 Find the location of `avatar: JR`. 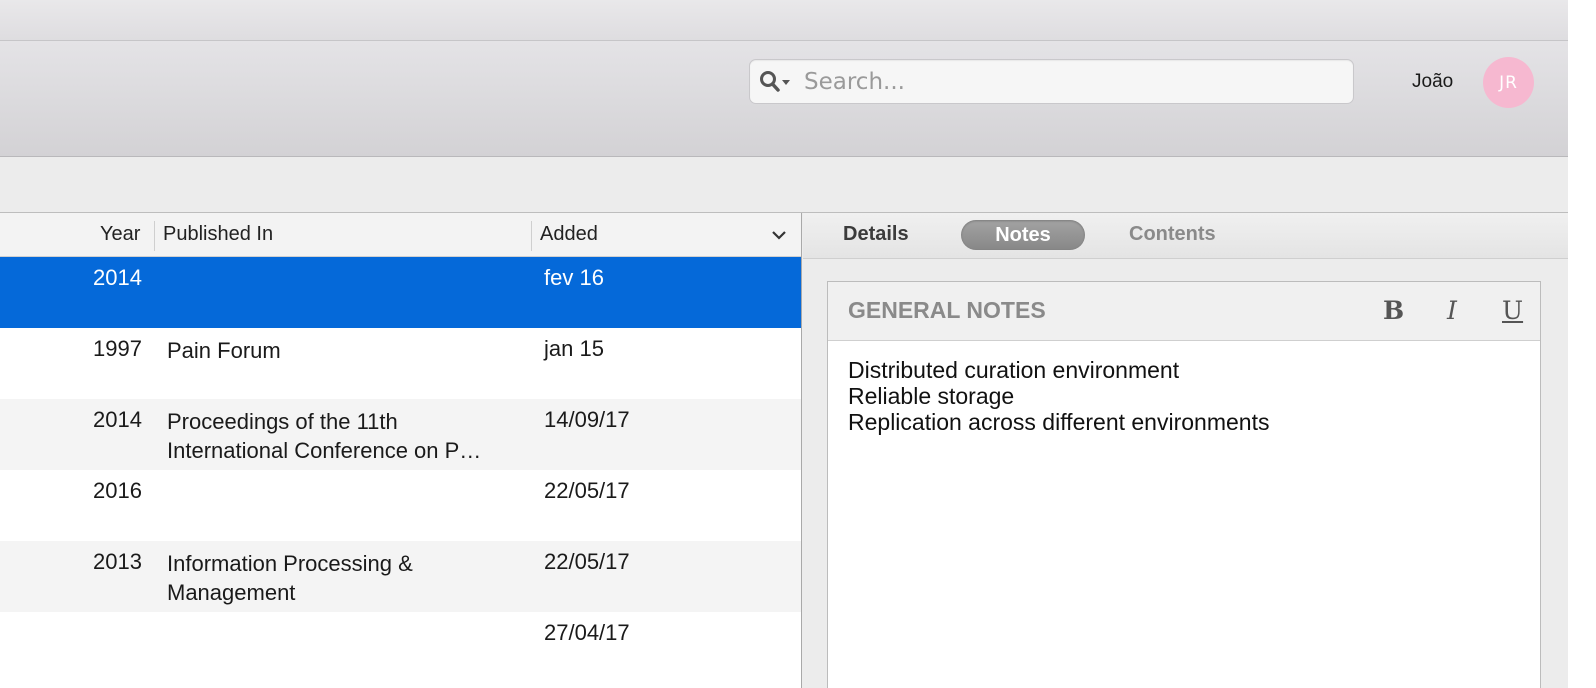

avatar: JR is located at coordinates (1508, 82).